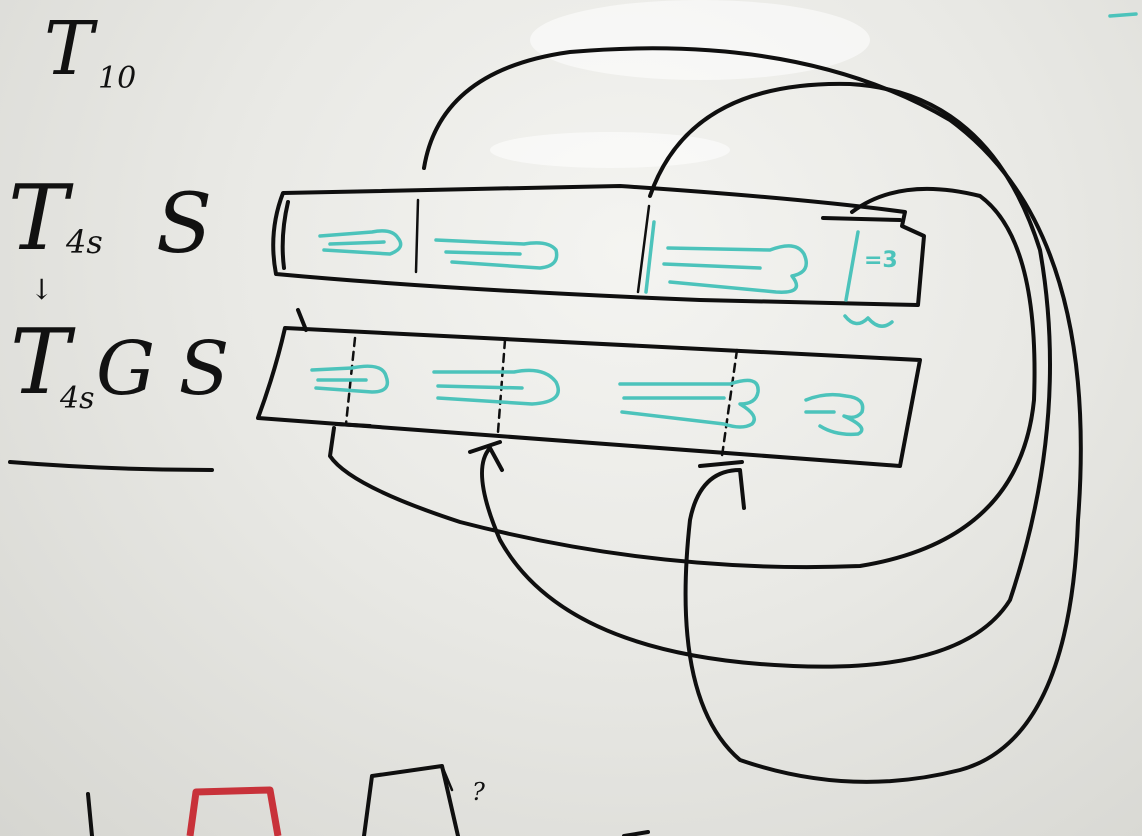 The width and height of the screenshot is (1142, 836). I want to click on strip-cell-mark: =3, so click(881, 260).